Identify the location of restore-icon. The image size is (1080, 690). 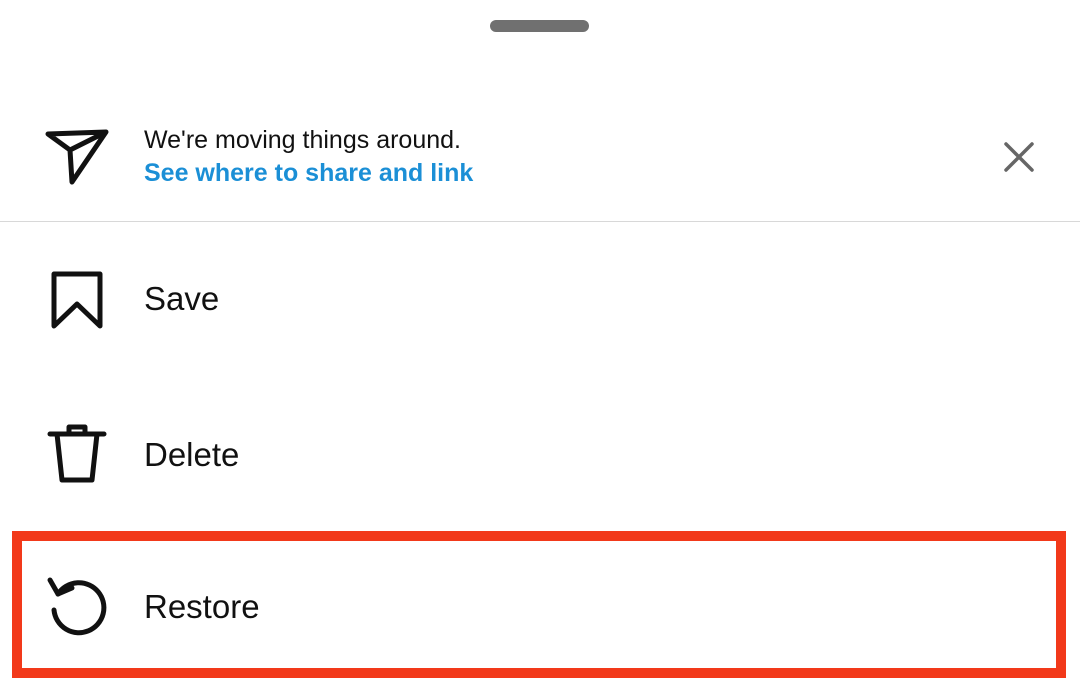
(77, 605).